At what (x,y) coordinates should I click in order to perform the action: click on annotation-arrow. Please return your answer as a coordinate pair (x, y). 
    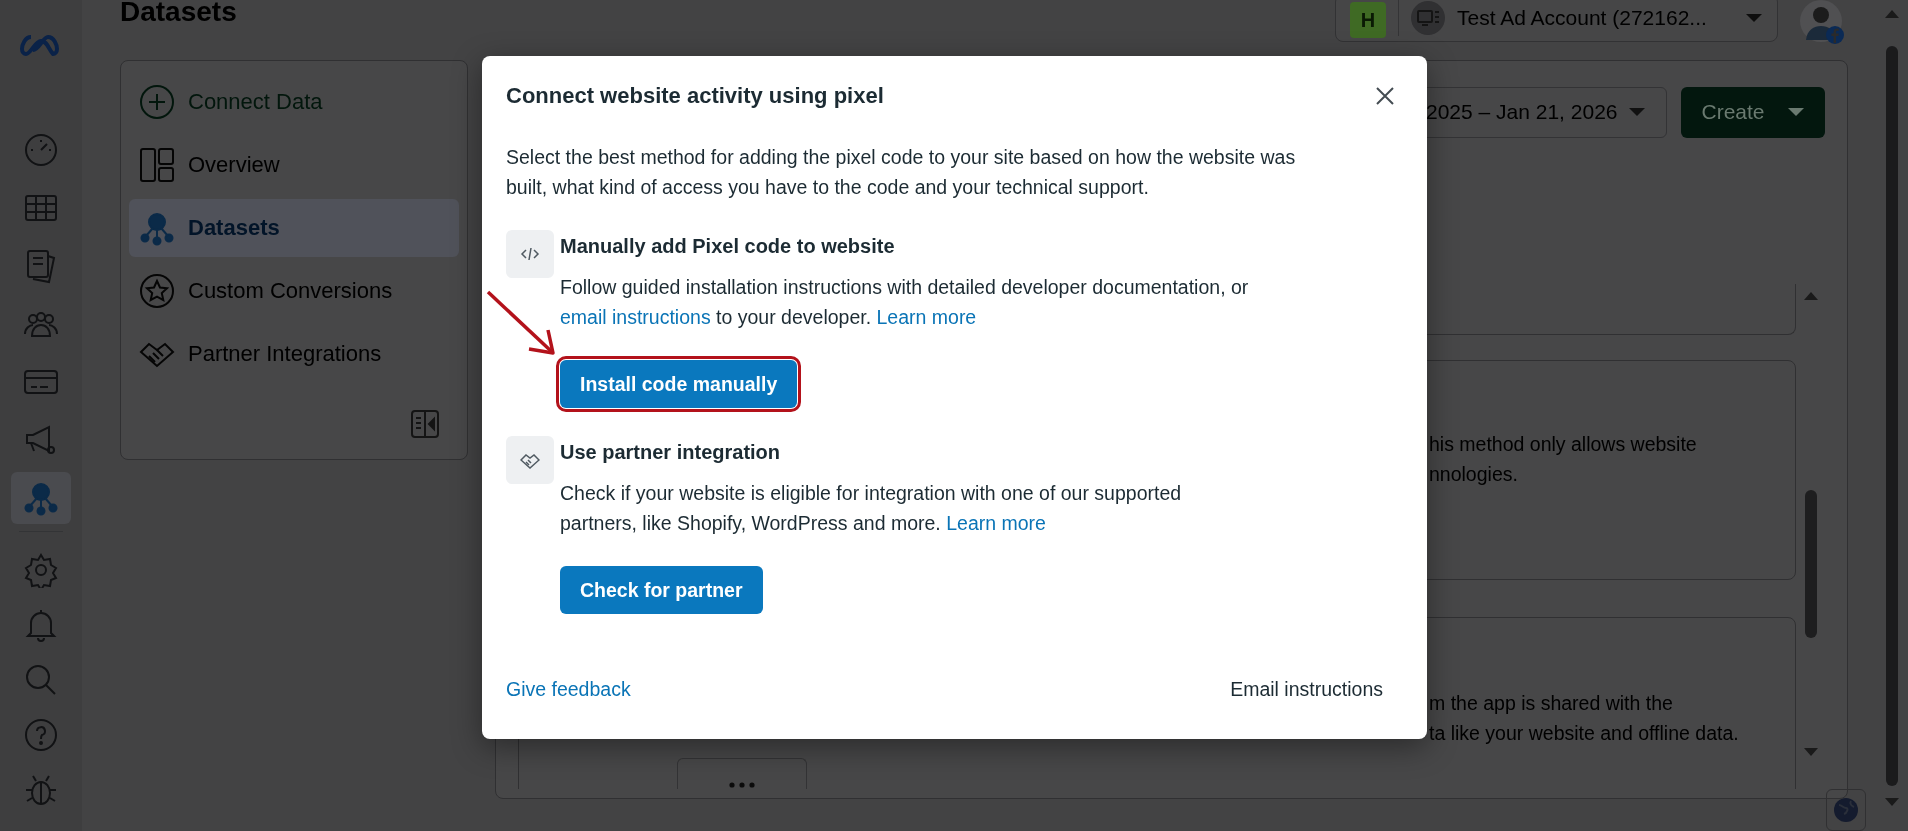
    Looking at the image, I should click on (521, 323).